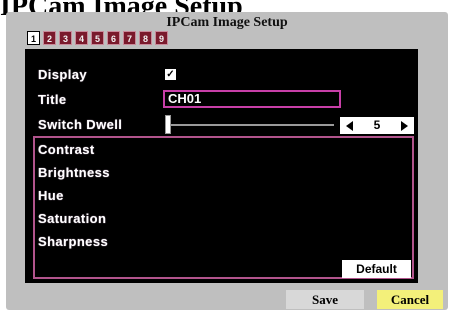  What do you see at coordinates (377, 125) in the screenshot?
I see `switch-dwell-stepper: 5` at bounding box center [377, 125].